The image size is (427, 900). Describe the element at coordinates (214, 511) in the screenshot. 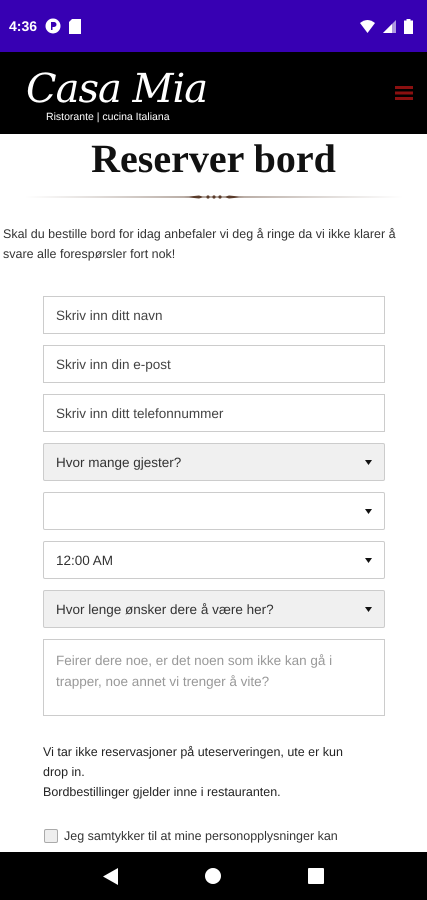

I see `dropdown-field` at that location.